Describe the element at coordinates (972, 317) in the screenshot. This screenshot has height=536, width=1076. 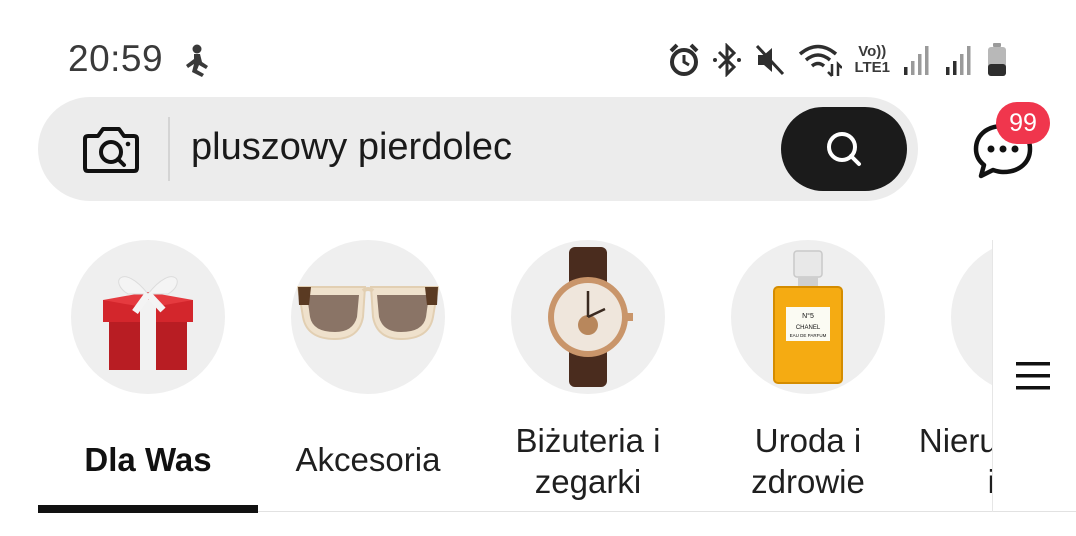
I see `home-icon` at that location.